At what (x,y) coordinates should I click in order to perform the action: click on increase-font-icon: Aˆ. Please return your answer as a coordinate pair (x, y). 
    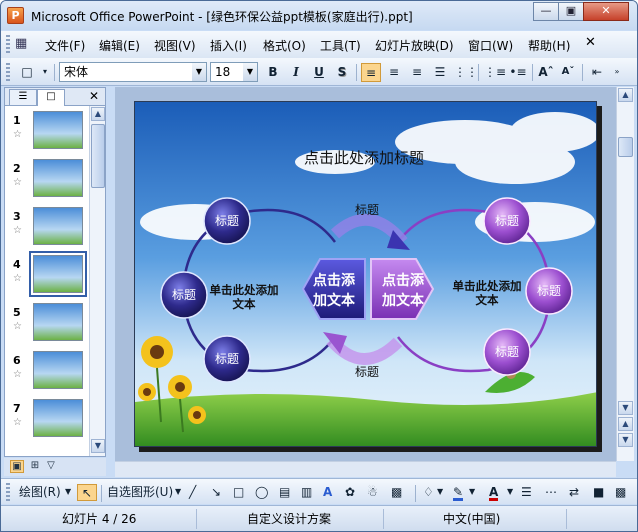
    Looking at the image, I should click on (546, 72).